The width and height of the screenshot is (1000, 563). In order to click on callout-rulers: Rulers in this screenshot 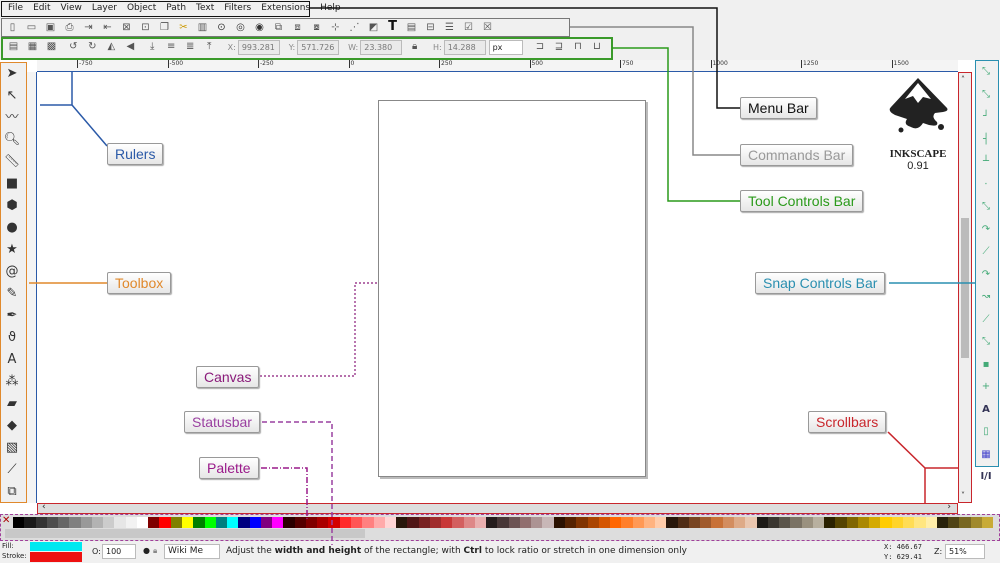, I will do `click(135, 154)`.